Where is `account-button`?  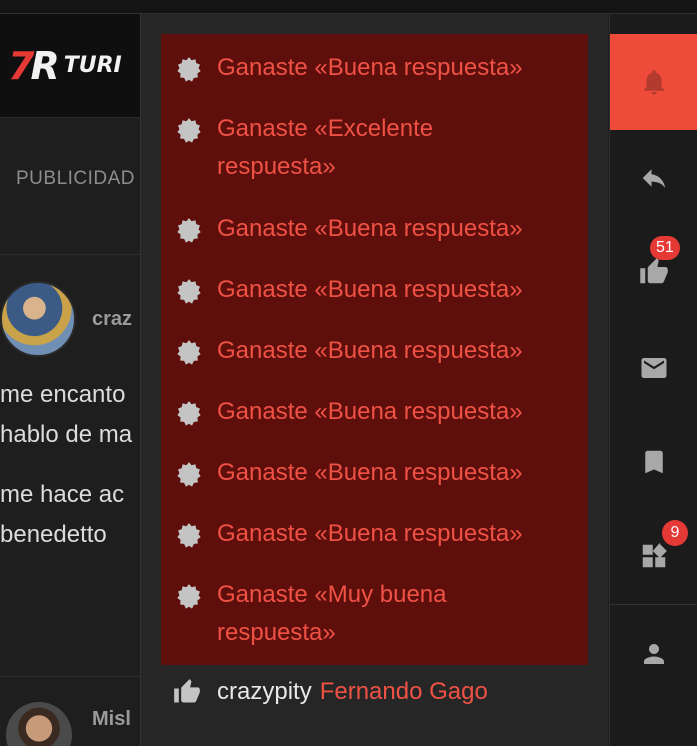
account-button is located at coordinates (653, 654).